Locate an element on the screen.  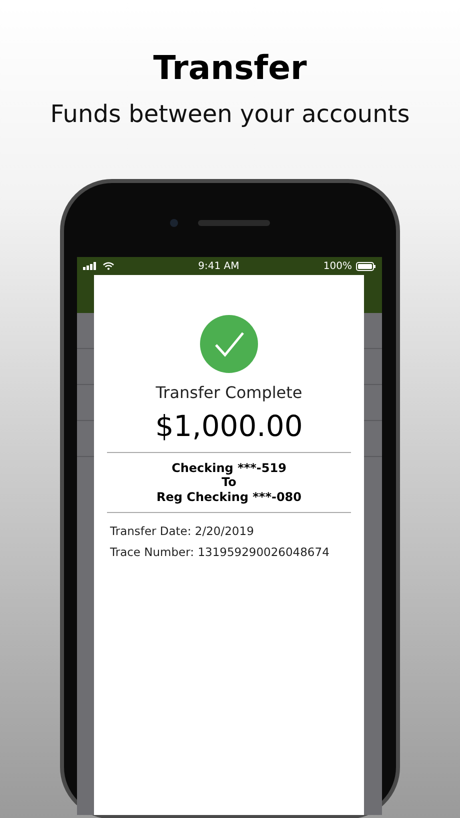
signal-icon is located at coordinates (91, 266).